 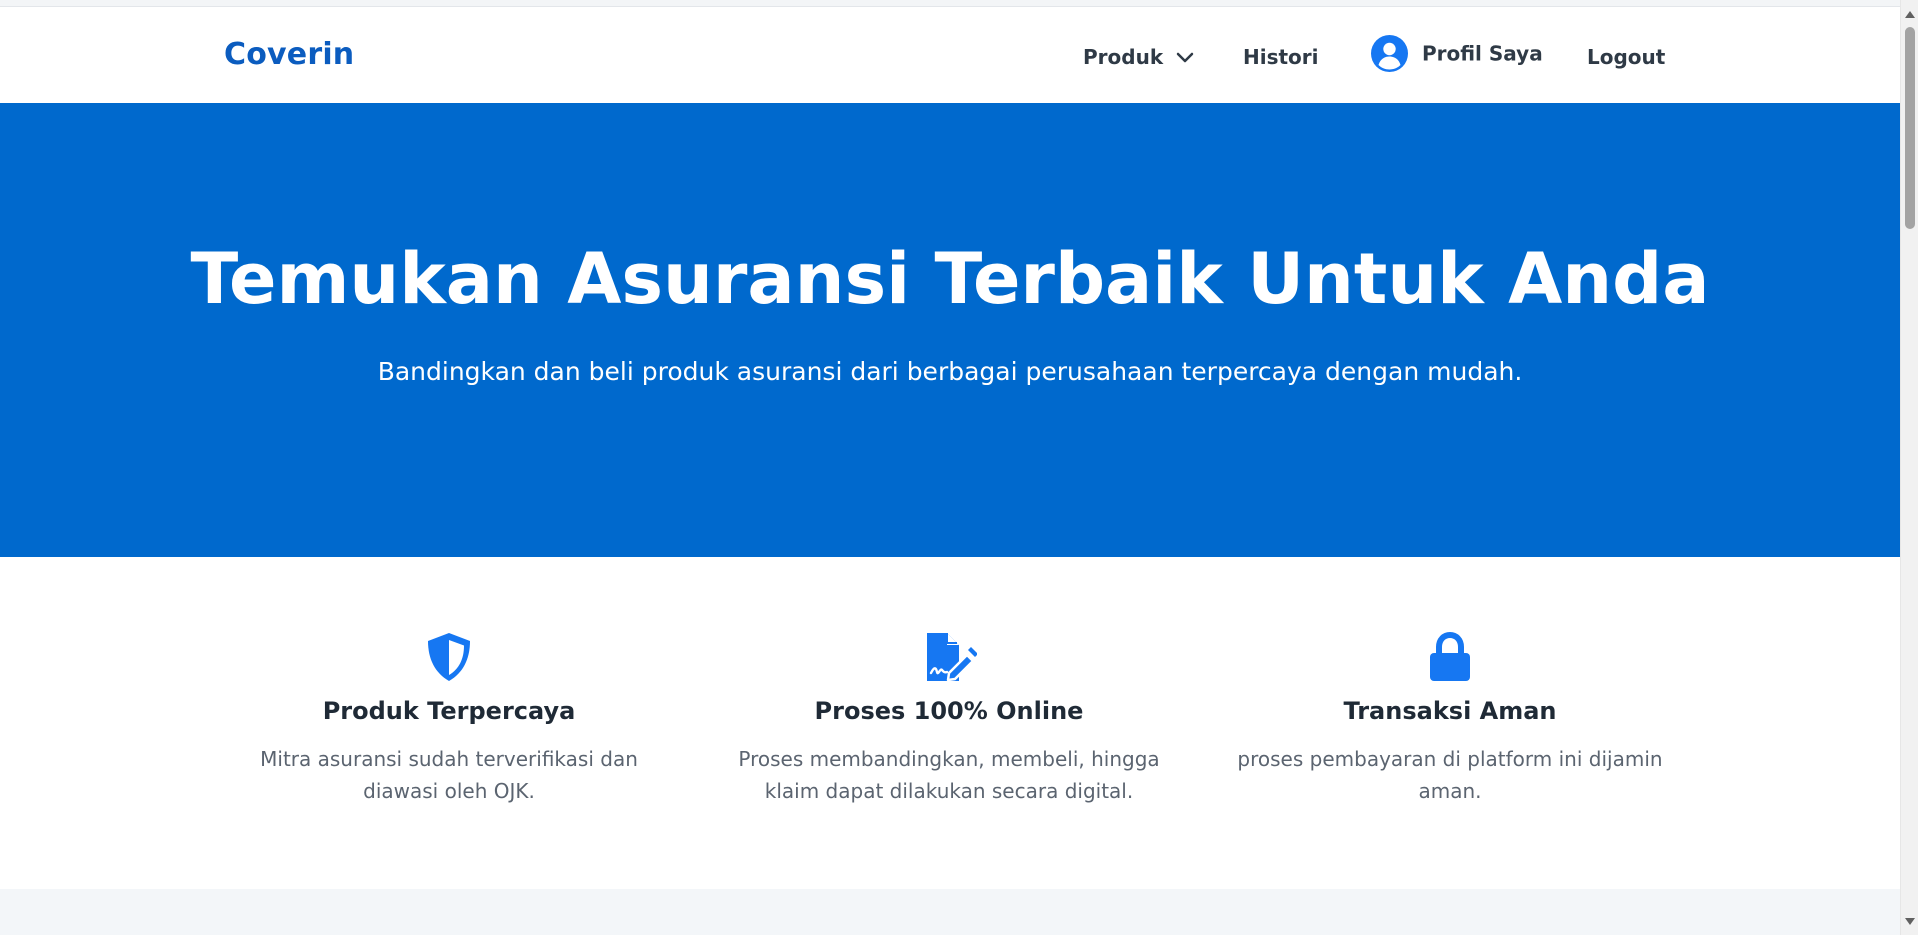 I want to click on nav-profil-link: Profil Saya, so click(x=1457, y=53).